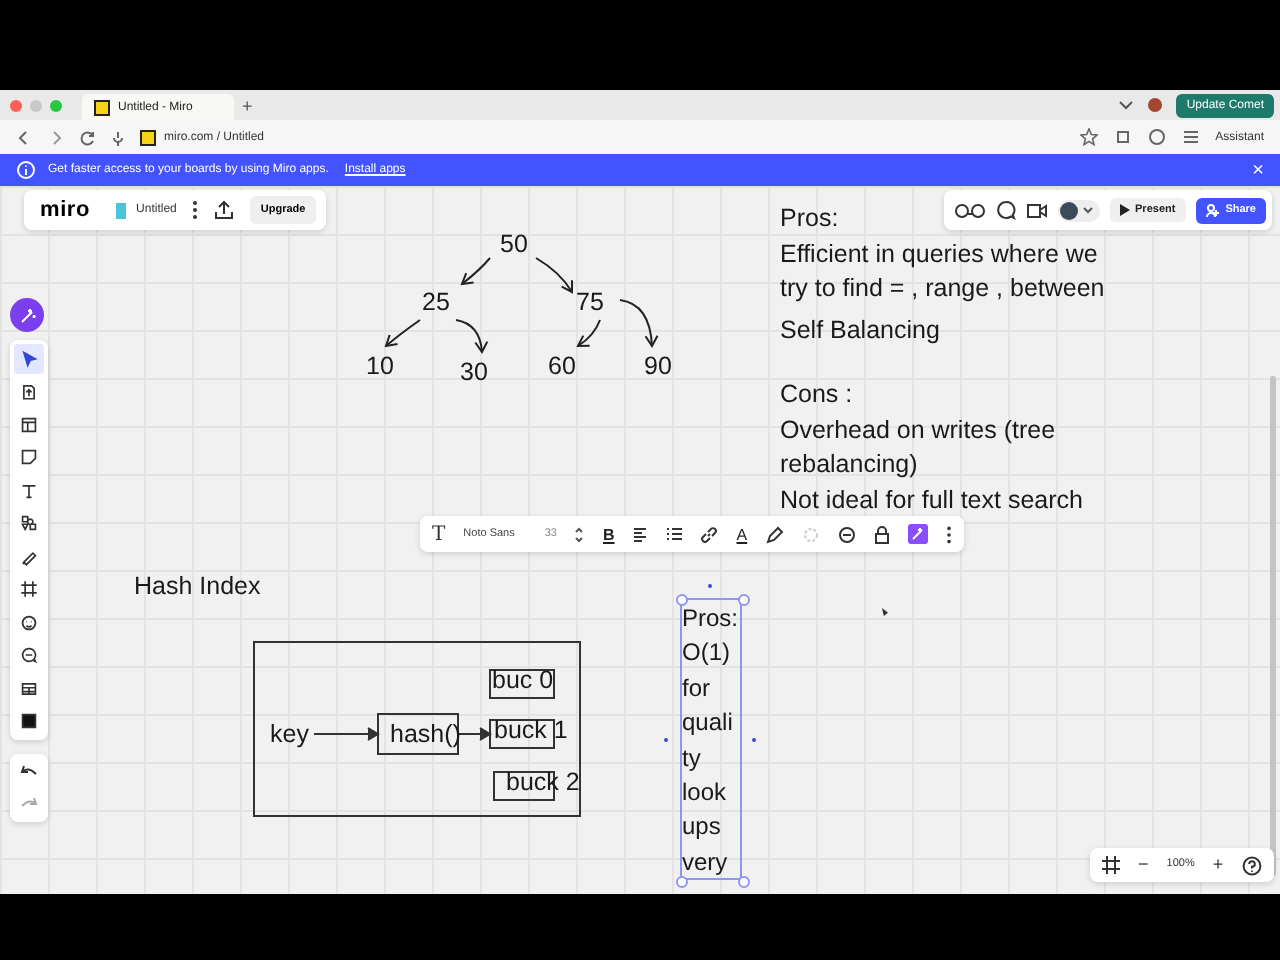 The width and height of the screenshot is (1280, 960). I want to click on note-text: Overhead on writes (tree, so click(918, 430).